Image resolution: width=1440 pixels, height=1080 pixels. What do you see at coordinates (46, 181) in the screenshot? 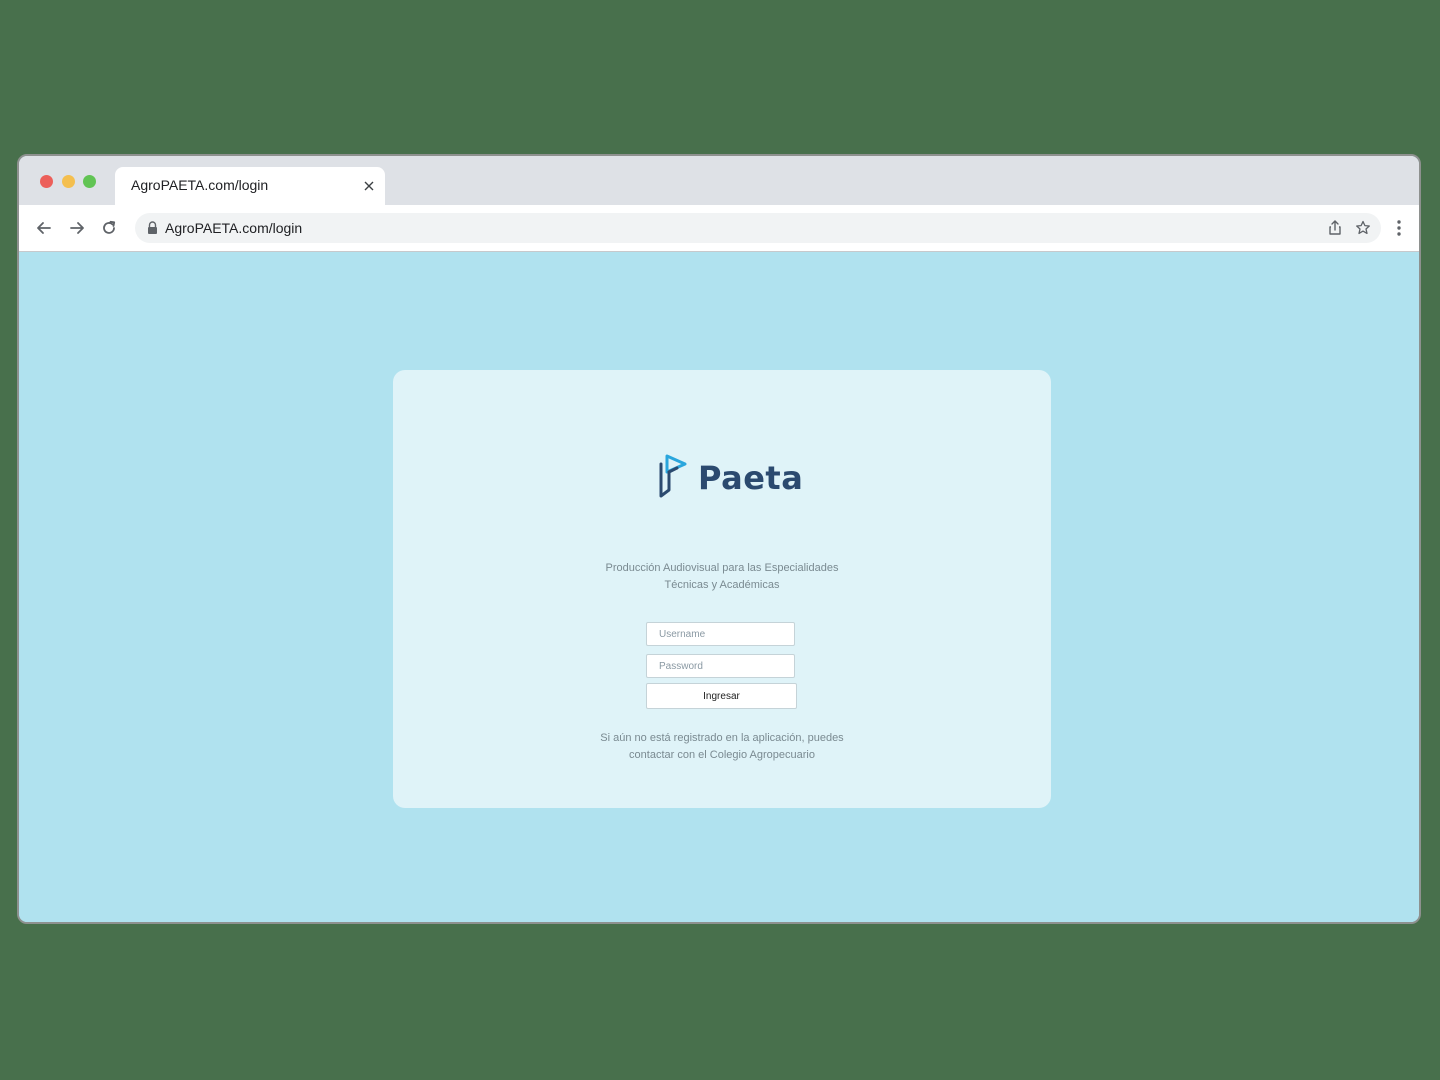
I see `close-window-icon` at bounding box center [46, 181].